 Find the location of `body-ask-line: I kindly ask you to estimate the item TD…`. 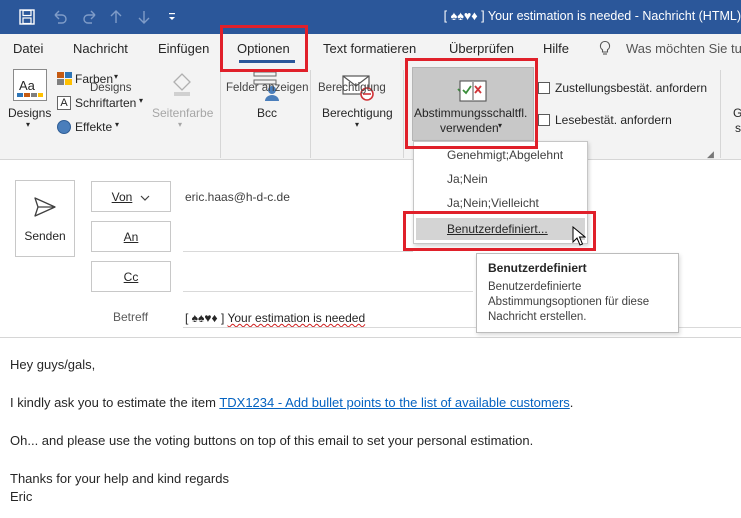

body-ask-line: I kindly ask you to estimate the item TD… is located at coordinates (291, 402).